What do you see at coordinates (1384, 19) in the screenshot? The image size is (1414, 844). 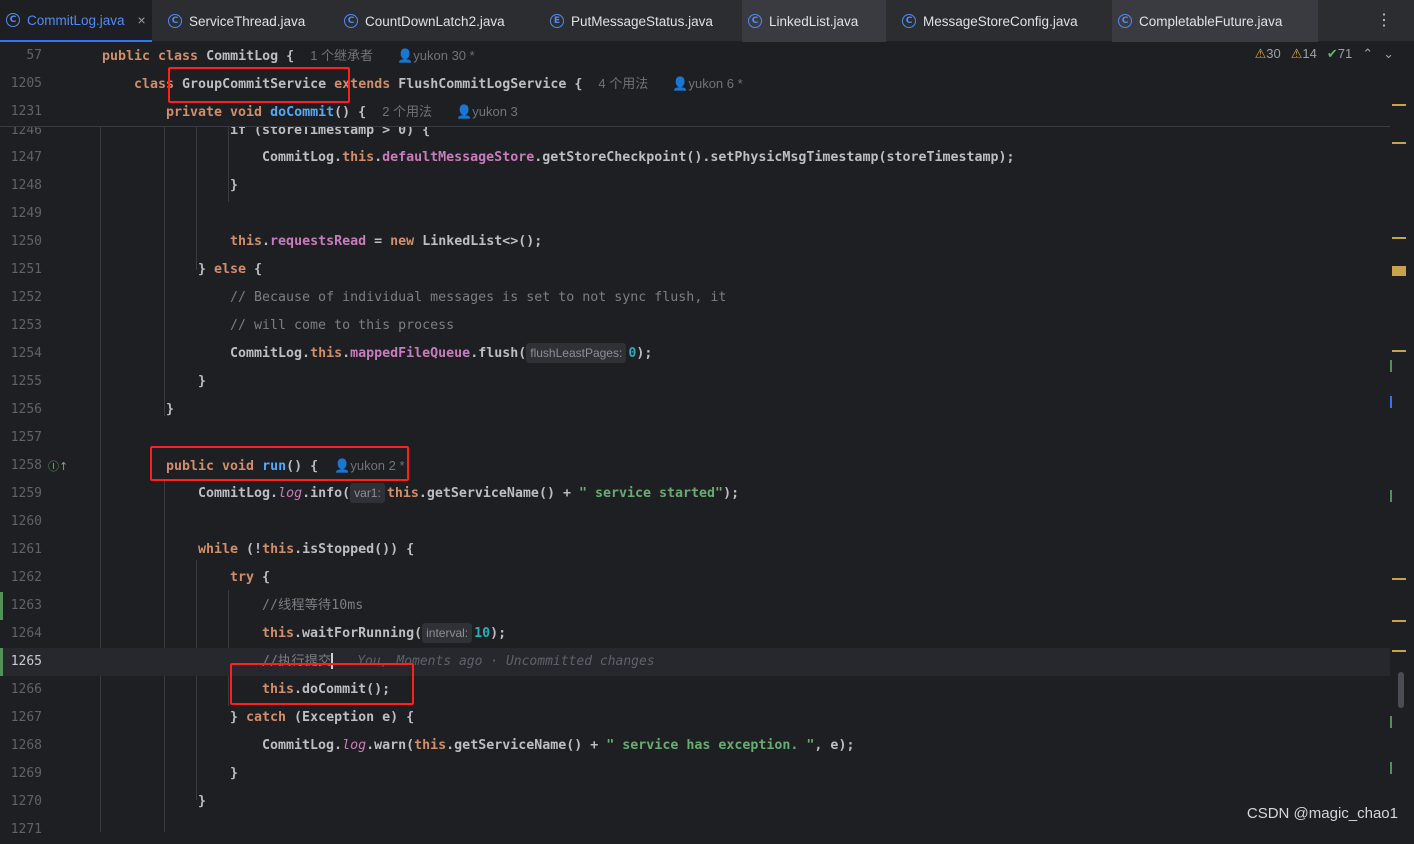 I see `more-tabs-icon: ⋮` at bounding box center [1384, 19].